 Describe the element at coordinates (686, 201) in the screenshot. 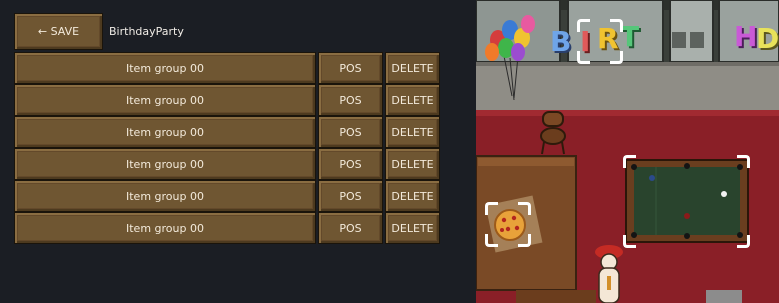

I see `selected-pool-table` at that location.